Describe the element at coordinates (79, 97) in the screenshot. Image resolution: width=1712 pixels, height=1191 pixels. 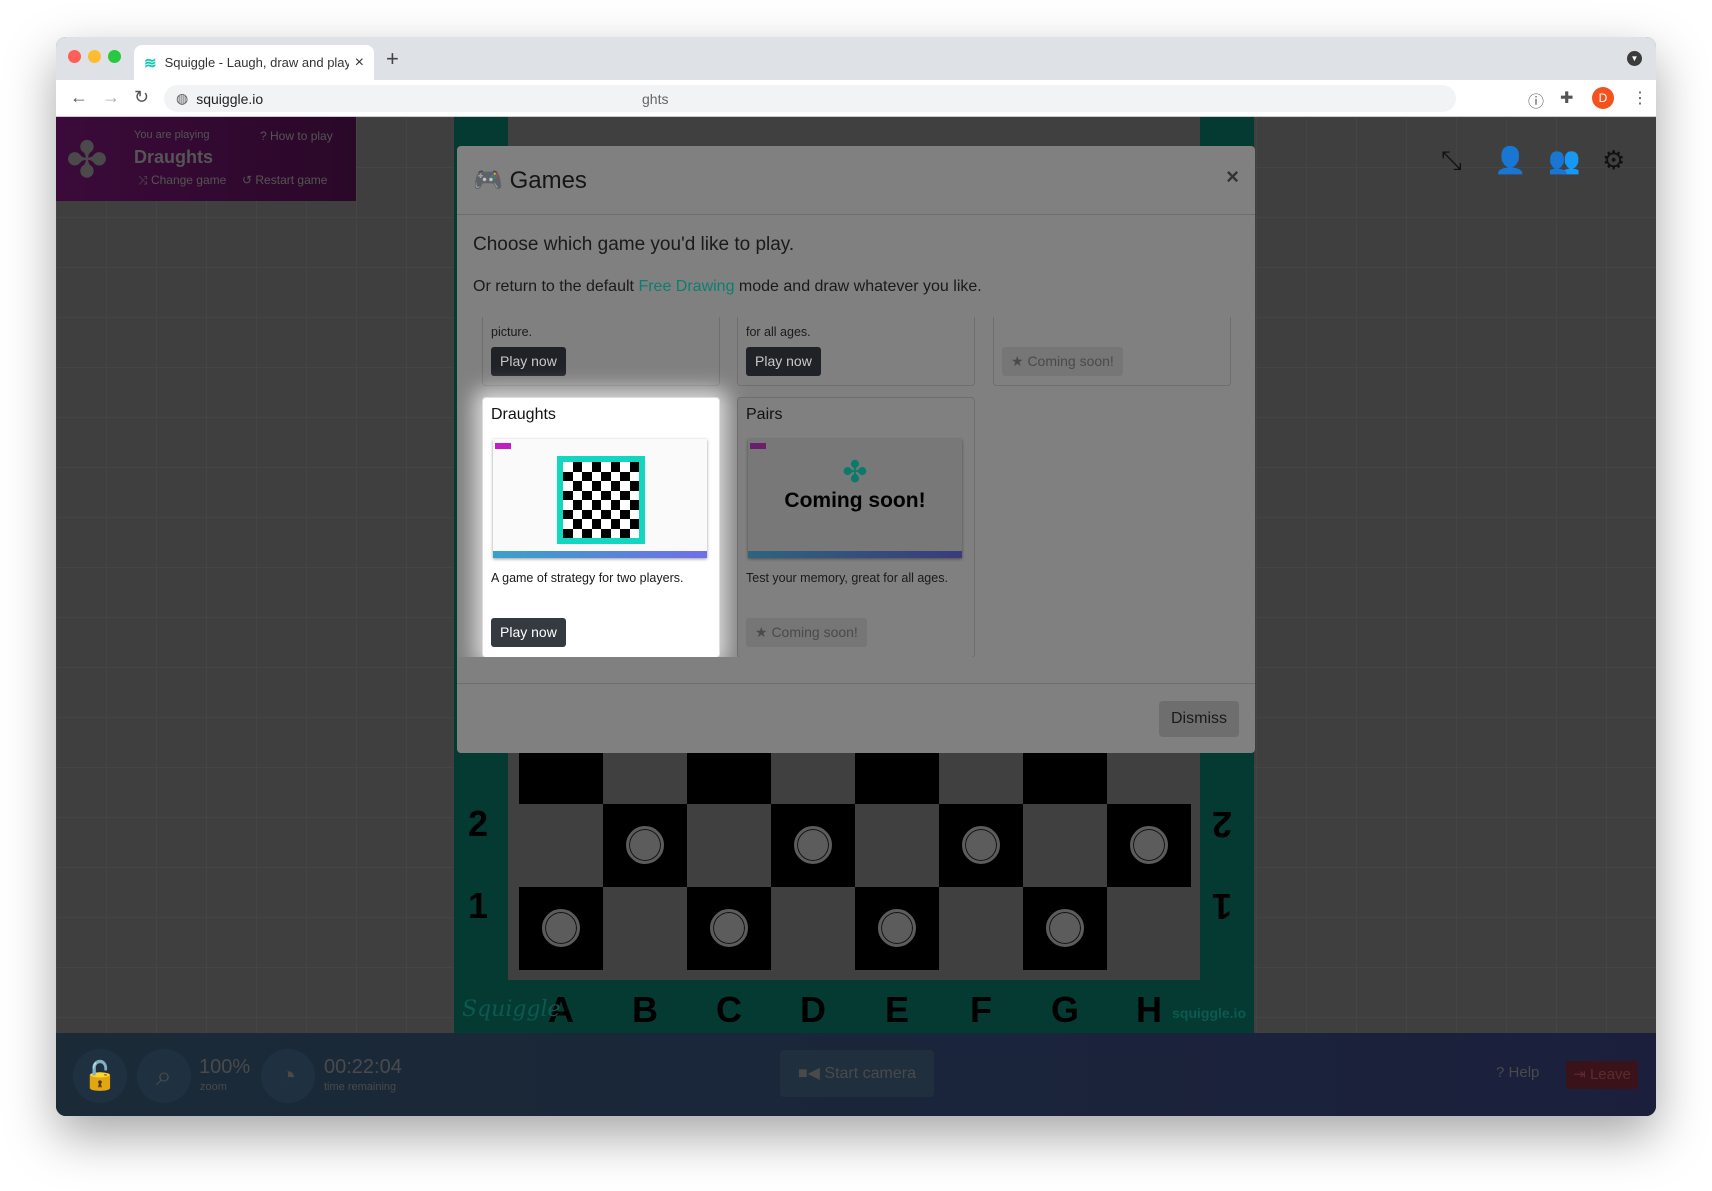
I see `back-icon: ←` at that location.